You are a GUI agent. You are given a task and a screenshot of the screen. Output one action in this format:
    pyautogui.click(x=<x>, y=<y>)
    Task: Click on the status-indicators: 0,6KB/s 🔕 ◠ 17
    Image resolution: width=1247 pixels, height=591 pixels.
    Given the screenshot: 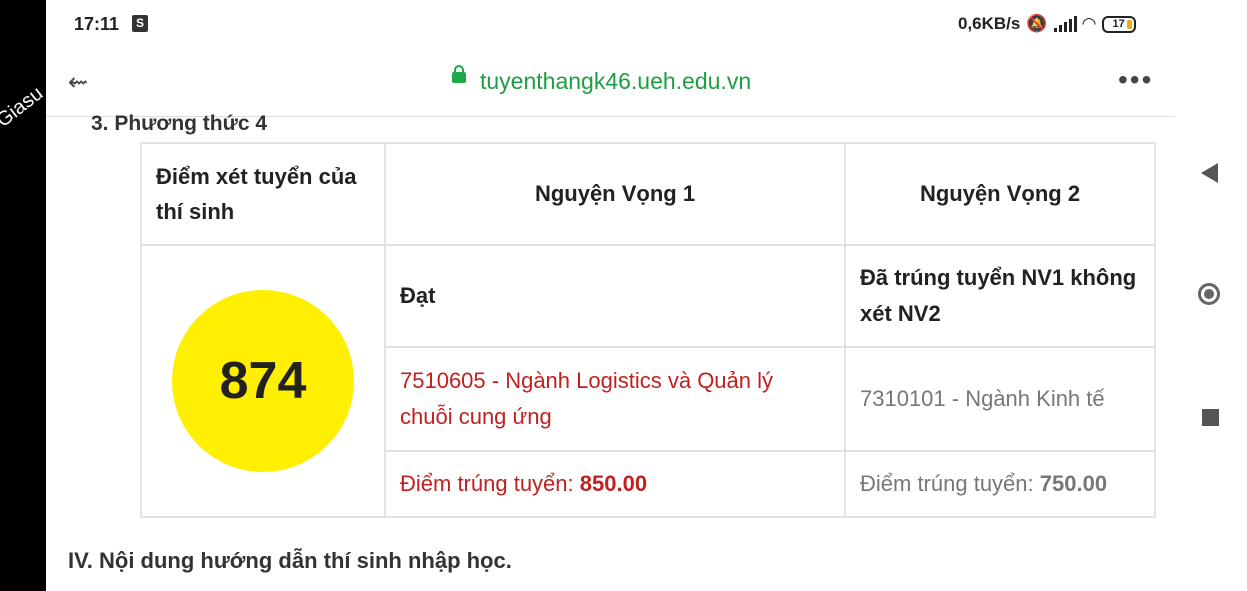 What is the action you would take?
    pyautogui.click(x=1047, y=24)
    